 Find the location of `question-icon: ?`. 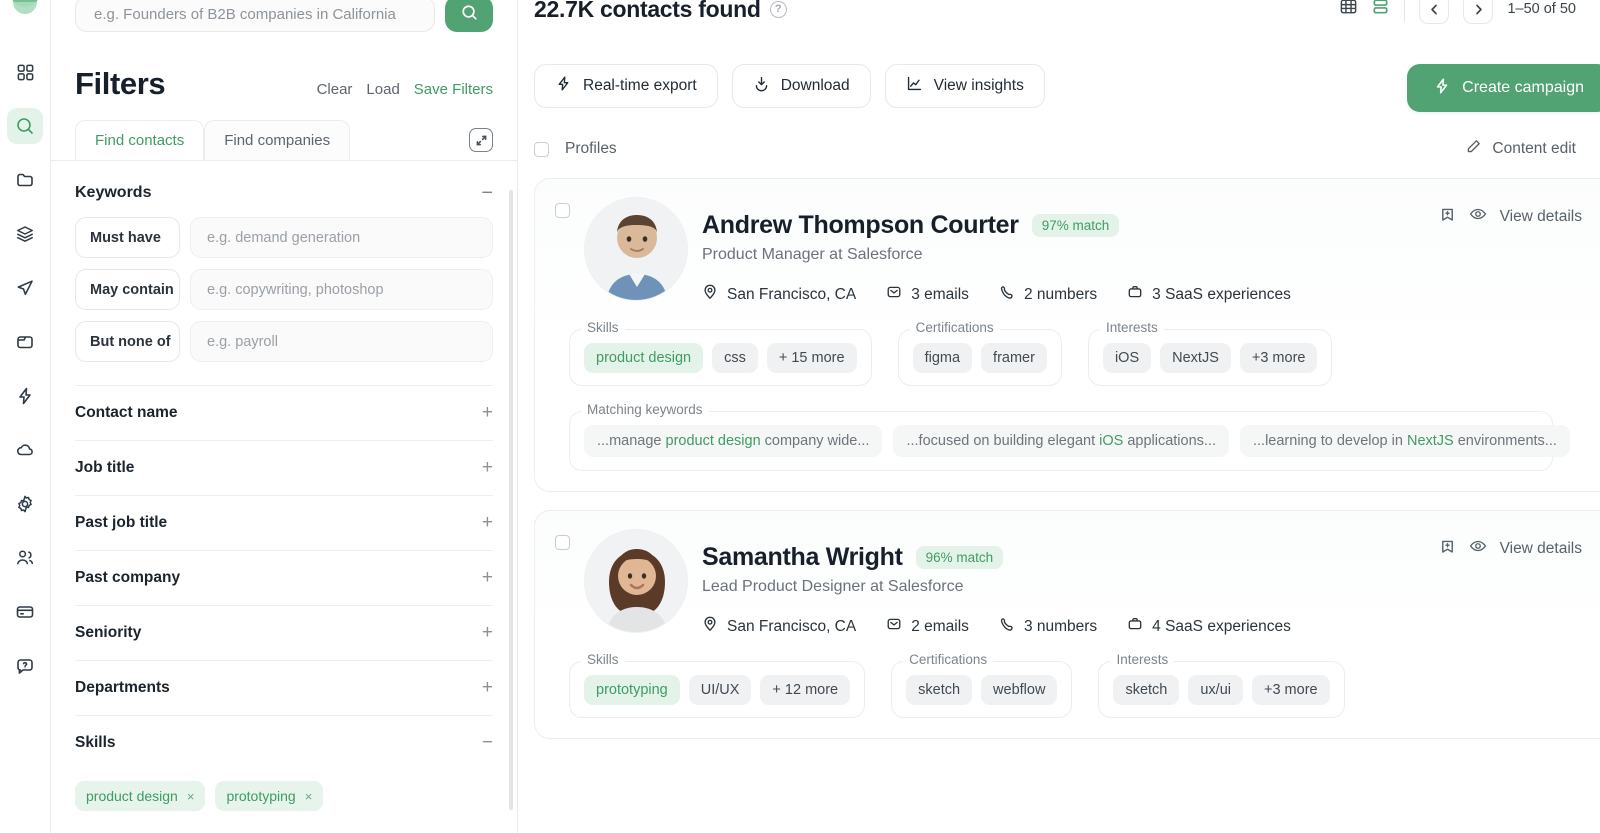

question-icon: ? is located at coordinates (778, 9).